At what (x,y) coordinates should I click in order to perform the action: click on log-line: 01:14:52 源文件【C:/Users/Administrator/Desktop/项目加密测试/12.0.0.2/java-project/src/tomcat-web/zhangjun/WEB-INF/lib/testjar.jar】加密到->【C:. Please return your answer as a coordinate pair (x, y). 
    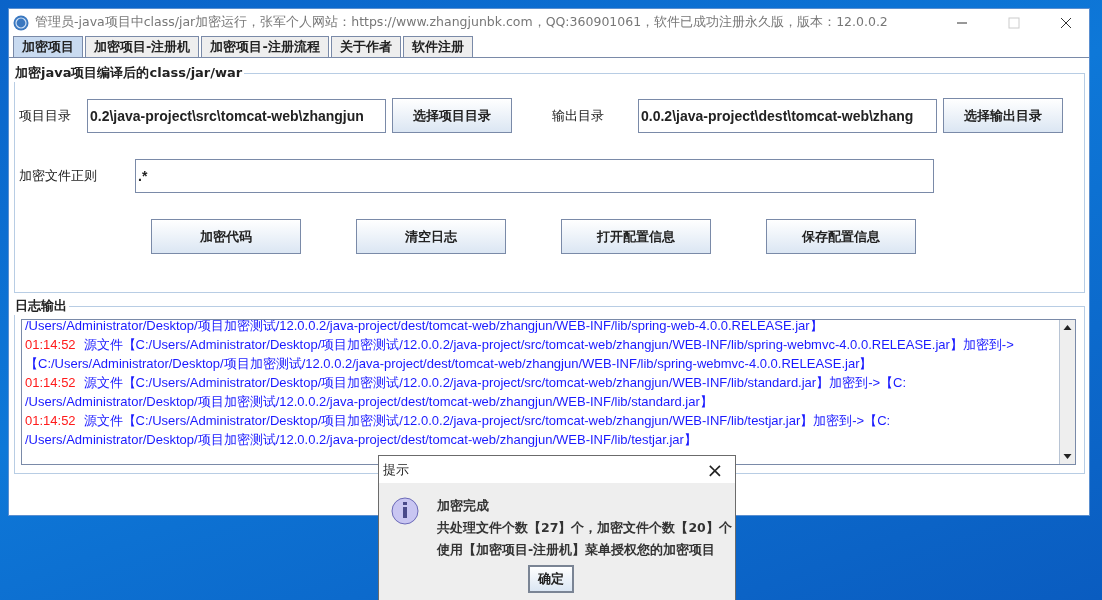
    Looking at the image, I should click on (458, 421).